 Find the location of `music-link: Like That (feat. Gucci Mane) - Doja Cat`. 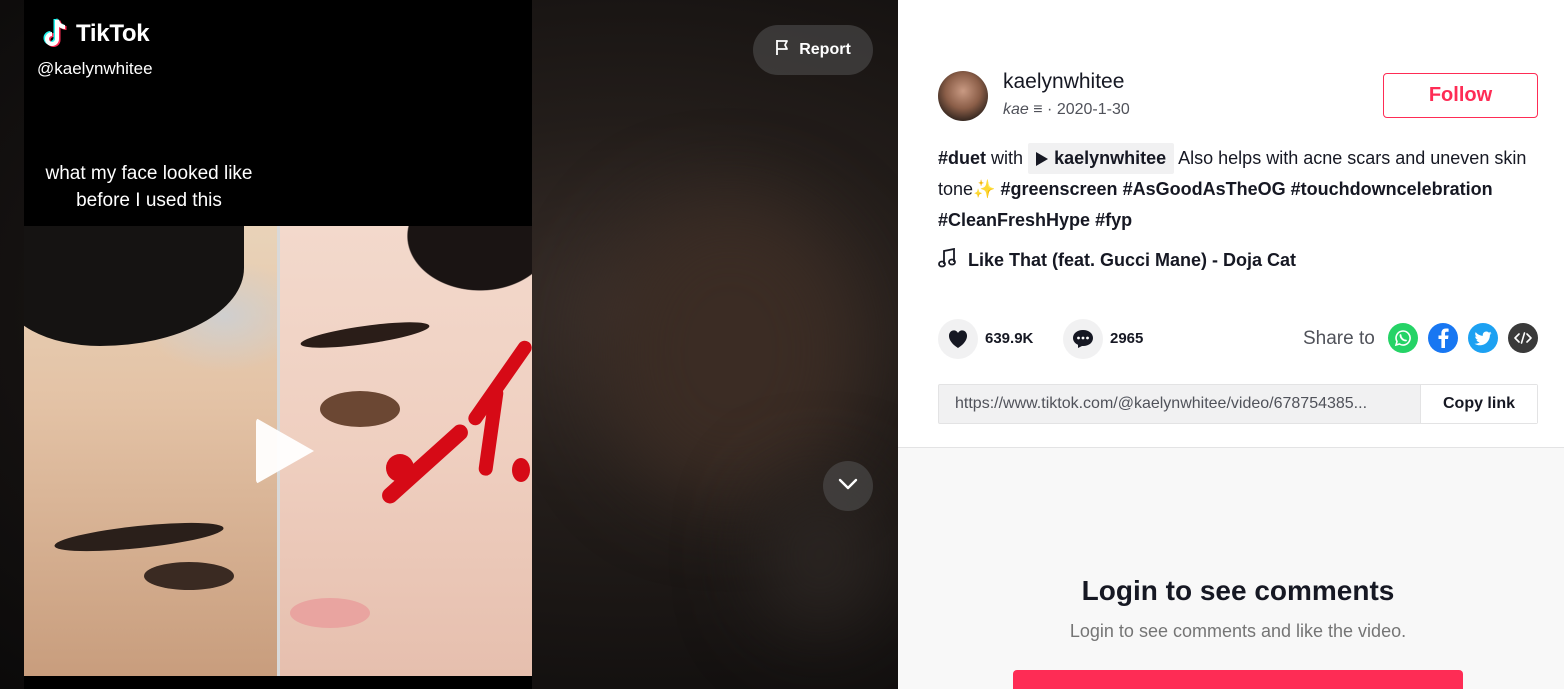

music-link: Like That (feat. Gucci Mane) - Doja Cat is located at coordinates (1117, 260).